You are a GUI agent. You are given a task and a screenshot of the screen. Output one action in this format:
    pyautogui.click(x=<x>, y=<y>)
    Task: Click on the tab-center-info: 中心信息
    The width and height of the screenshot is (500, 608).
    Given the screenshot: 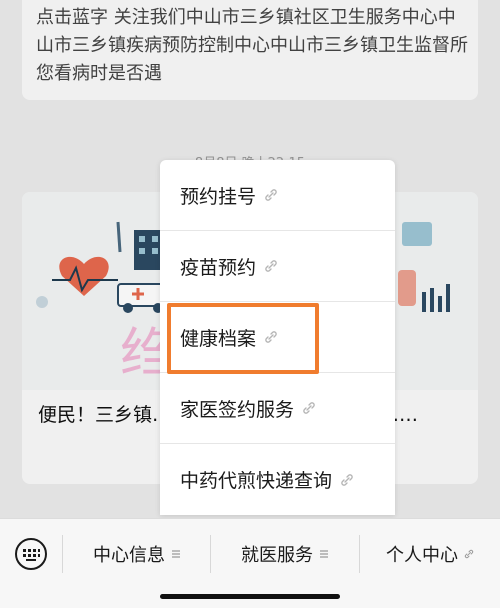 What is the action you would take?
    pyautogui.click(x=137, y=554)
    